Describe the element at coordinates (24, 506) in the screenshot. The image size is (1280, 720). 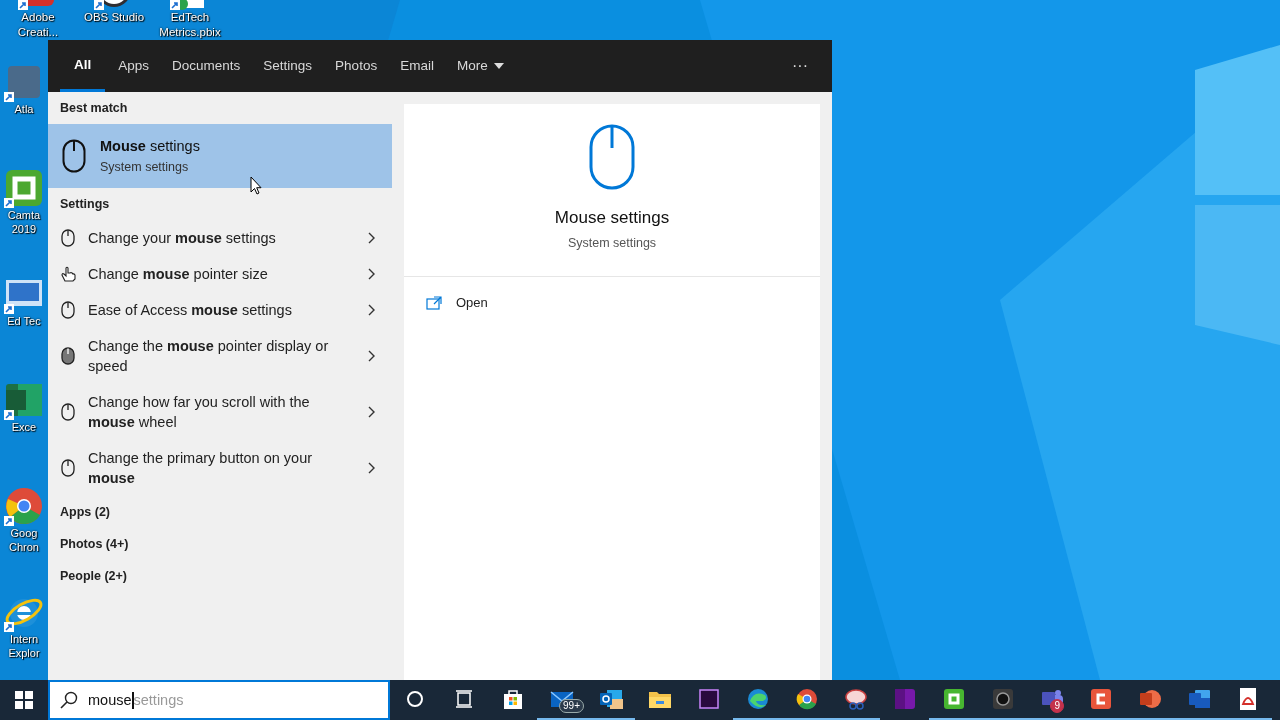
I see `chrome-shortcut-icon` at that location.